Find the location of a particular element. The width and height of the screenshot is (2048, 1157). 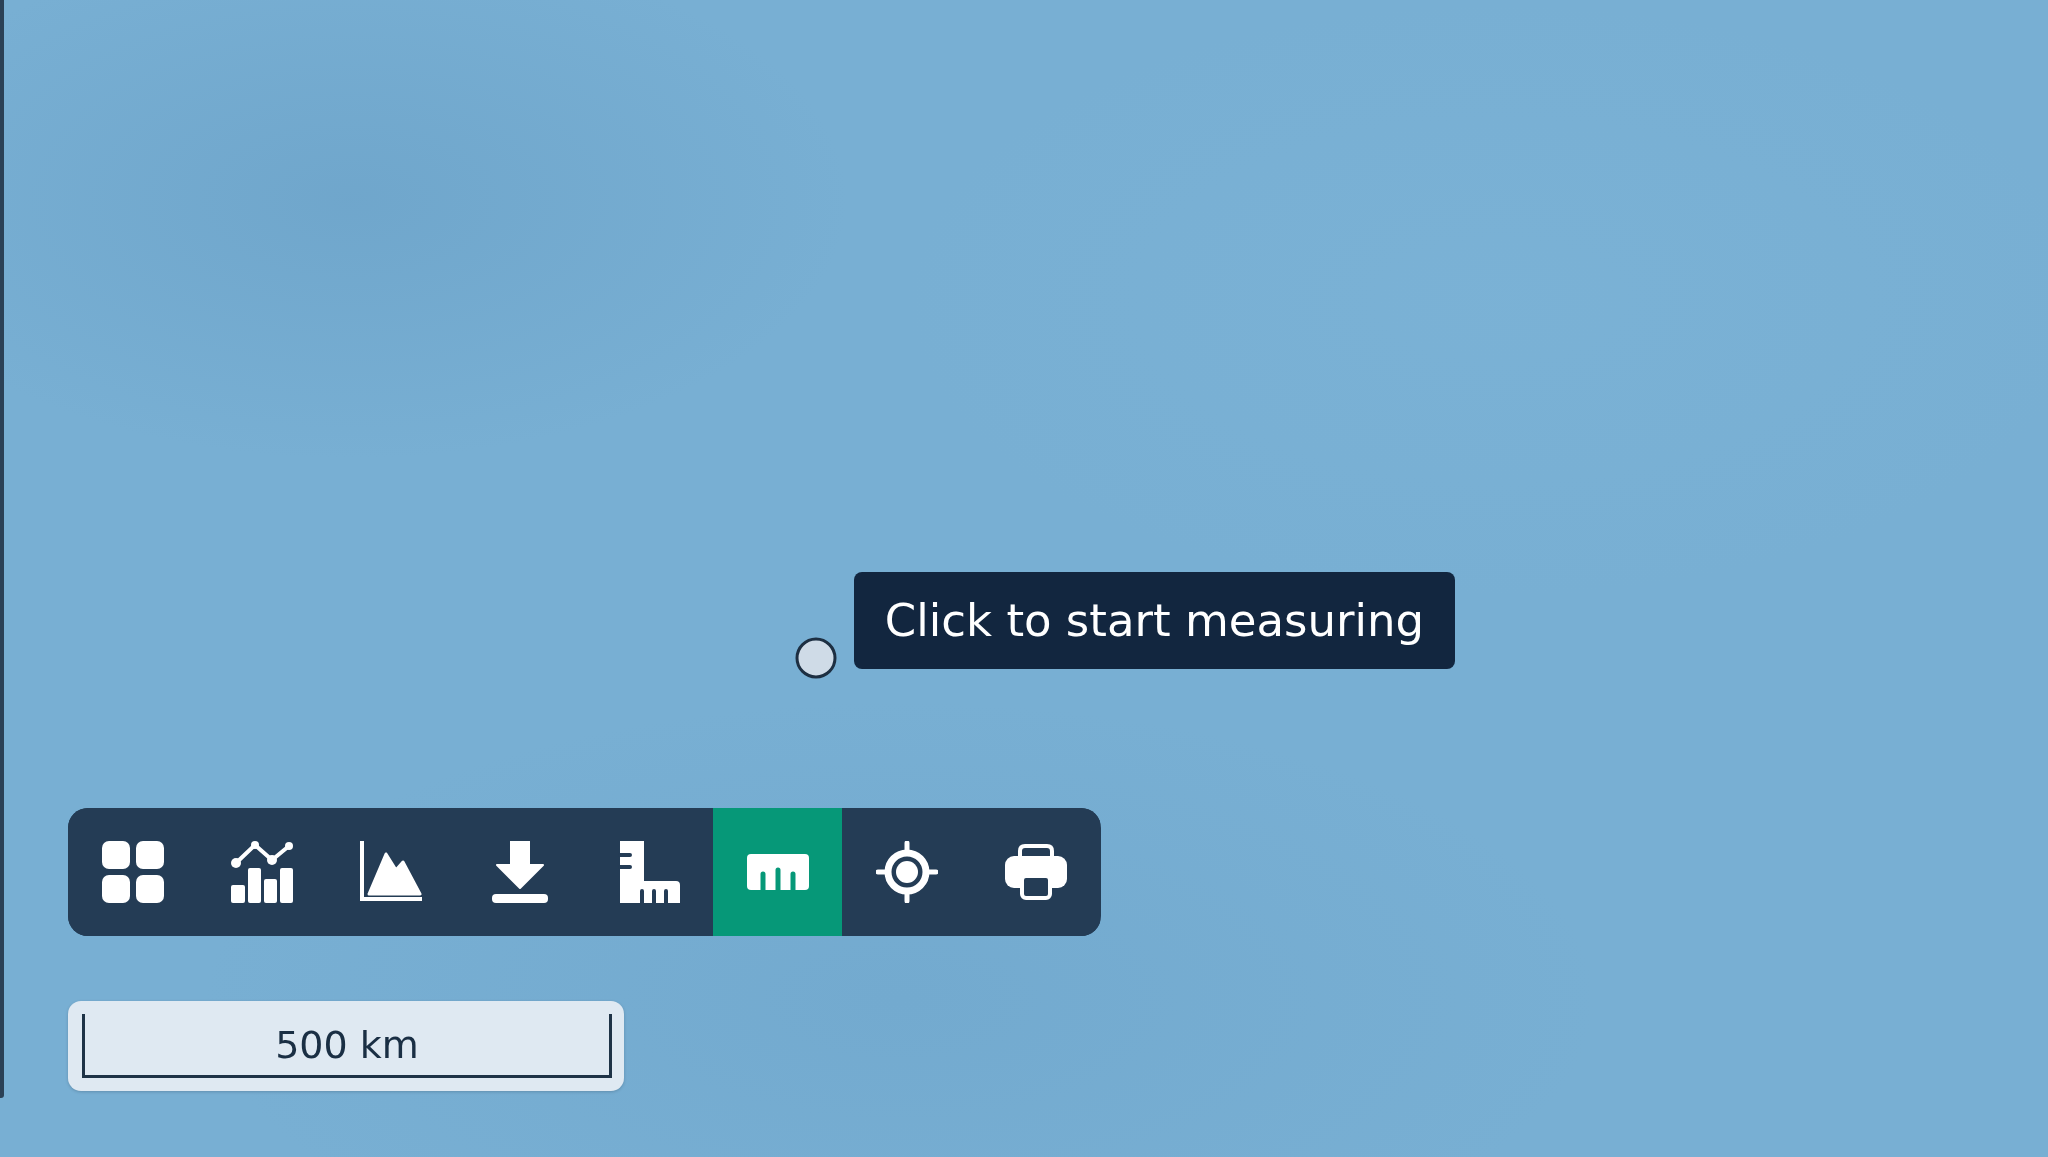

crosshair-icon is located at coordinates (906, 872).